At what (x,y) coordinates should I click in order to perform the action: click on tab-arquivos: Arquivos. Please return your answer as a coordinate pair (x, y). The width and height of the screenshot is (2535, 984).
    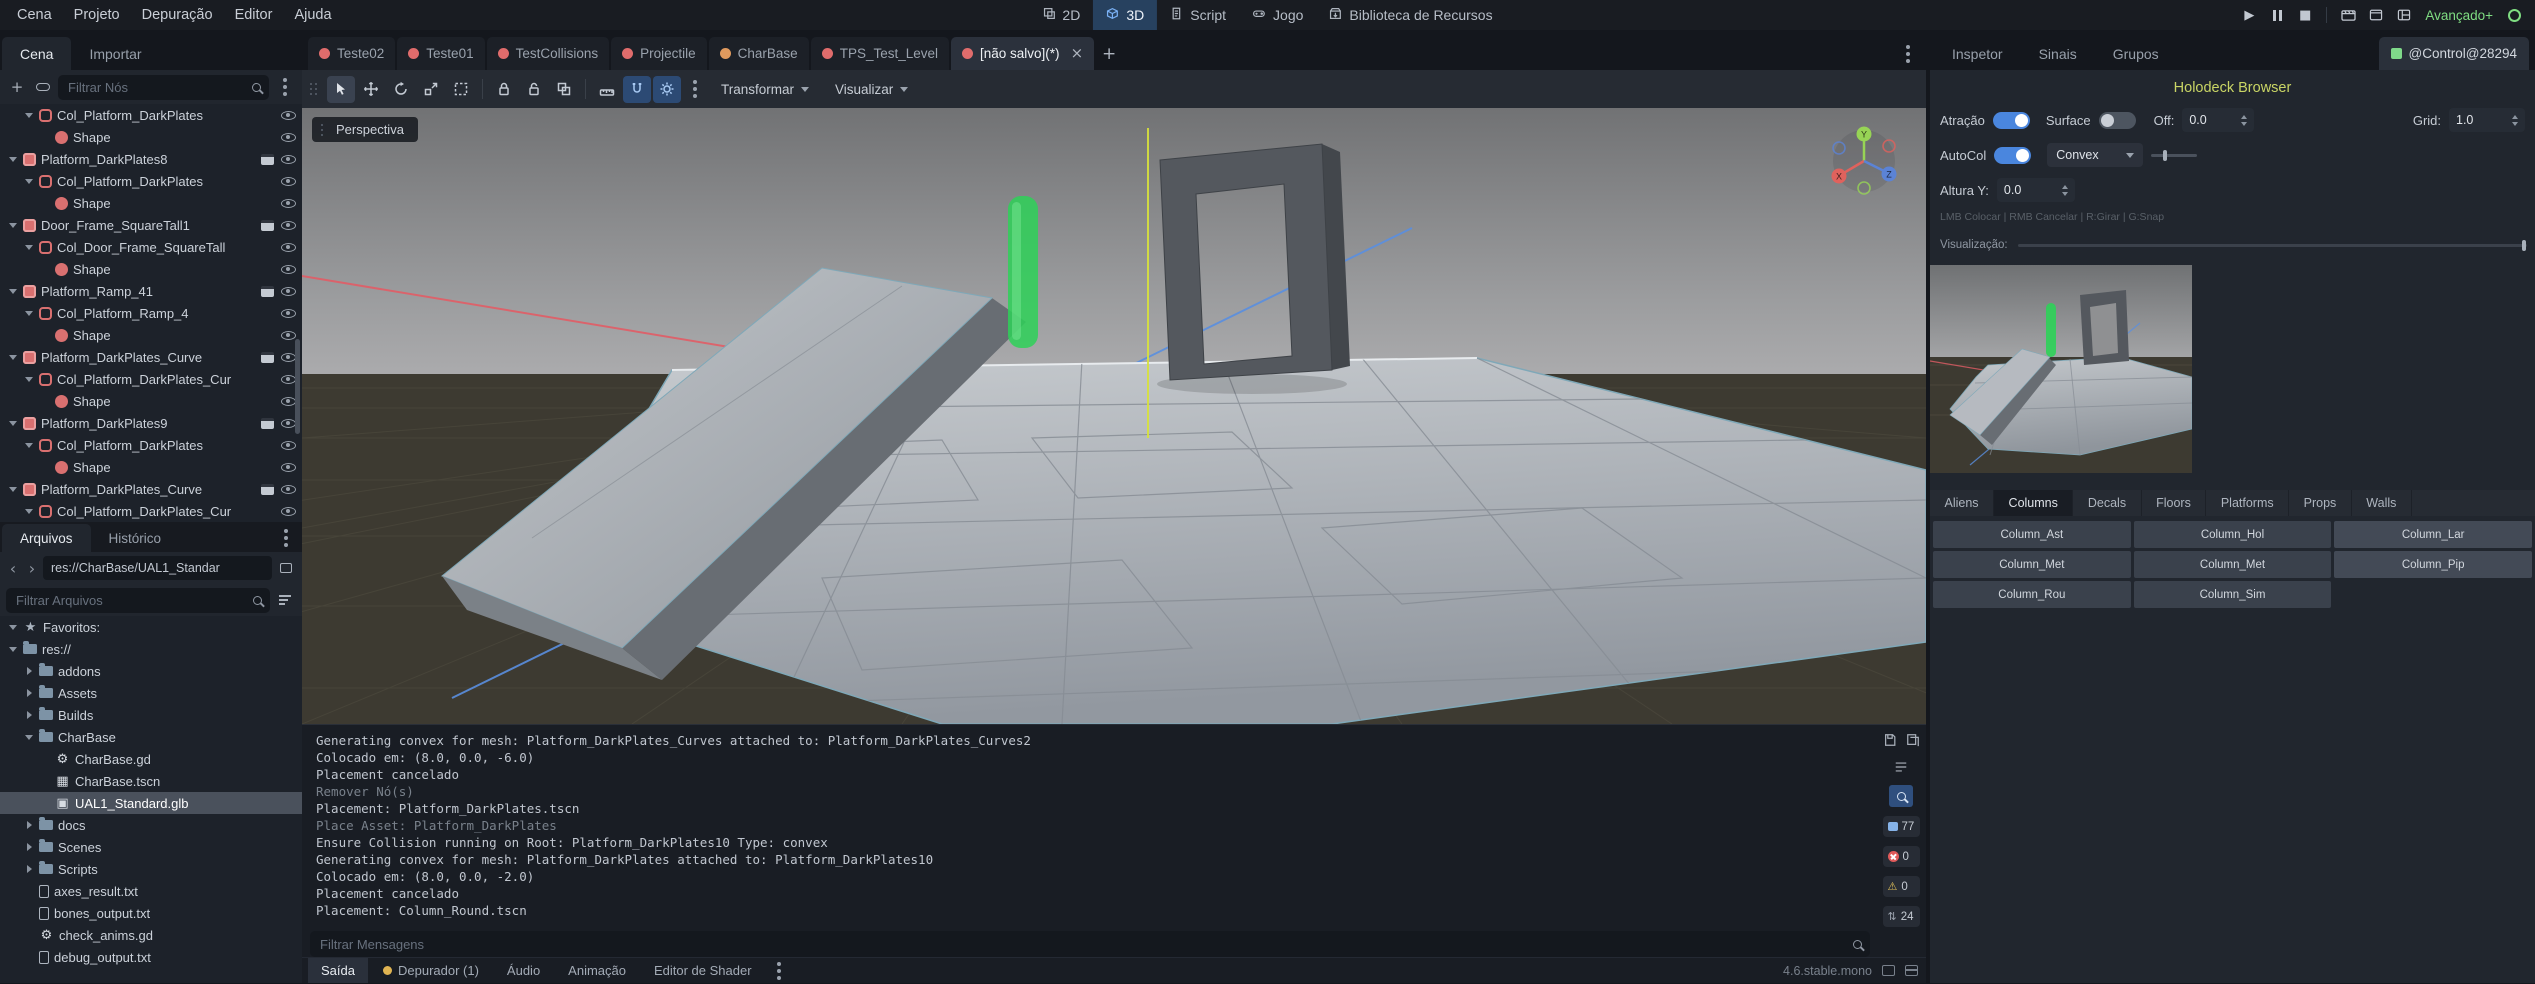
    Looking at the image, I should click on (46, 538).